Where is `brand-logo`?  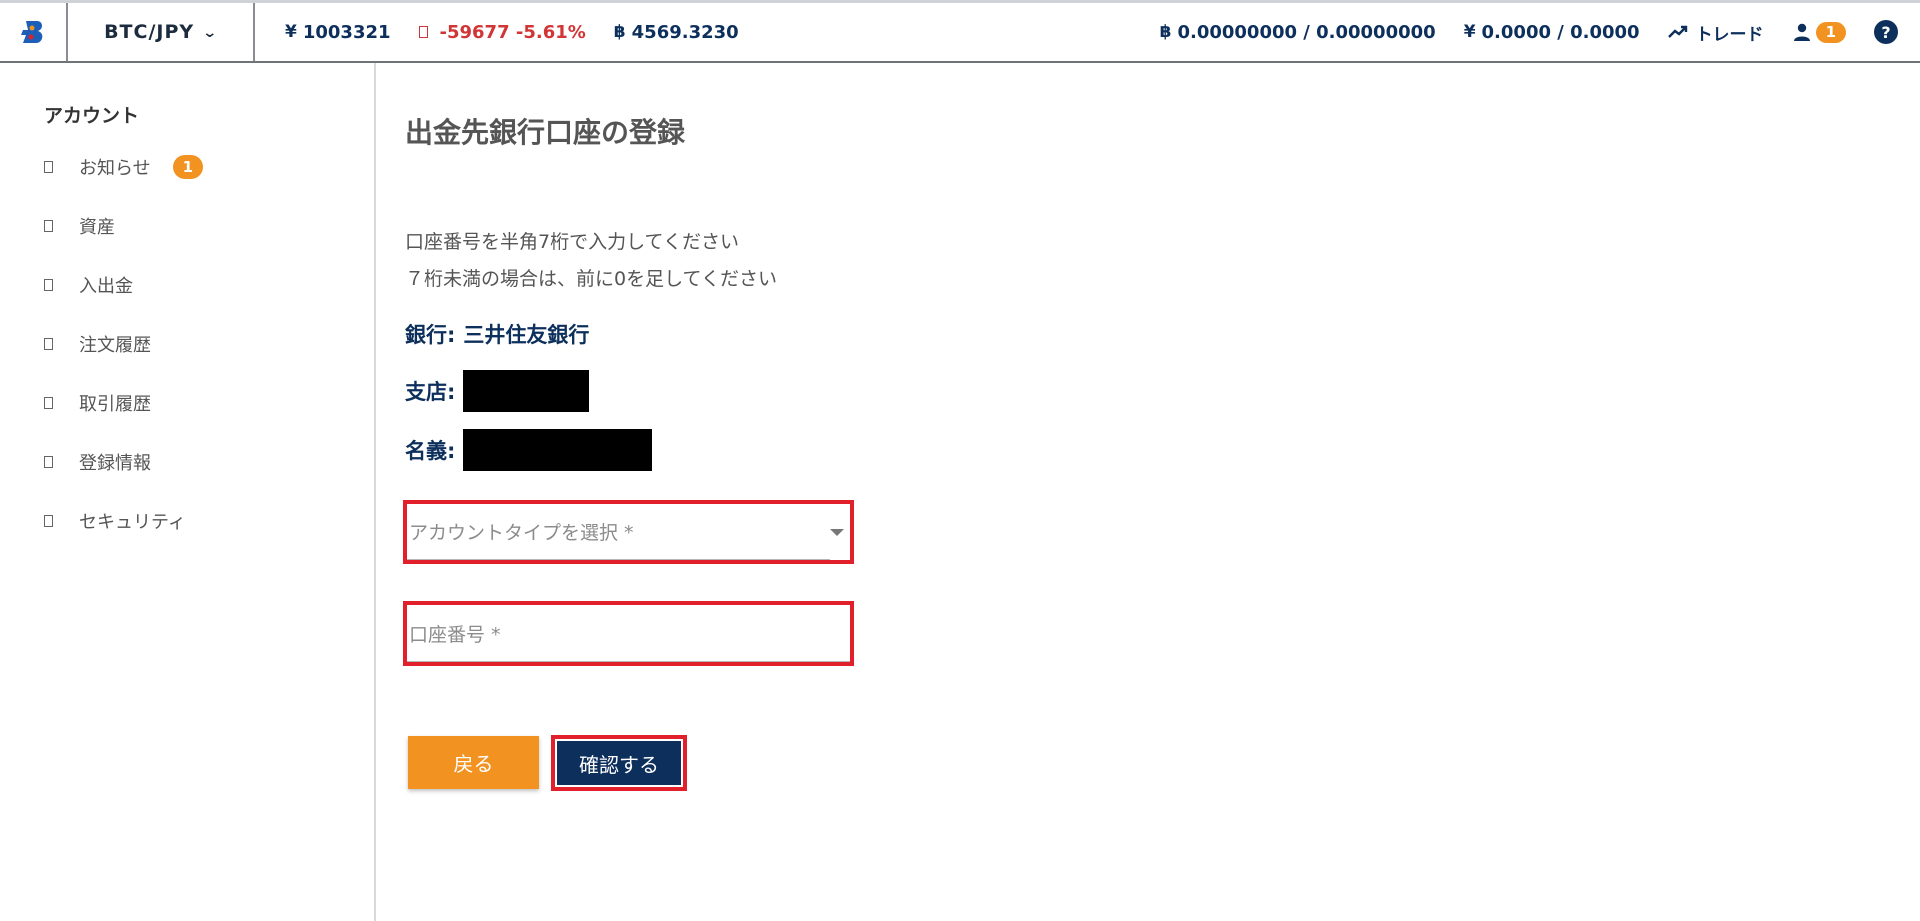
brand-logo is located at coordinates (34, 32).